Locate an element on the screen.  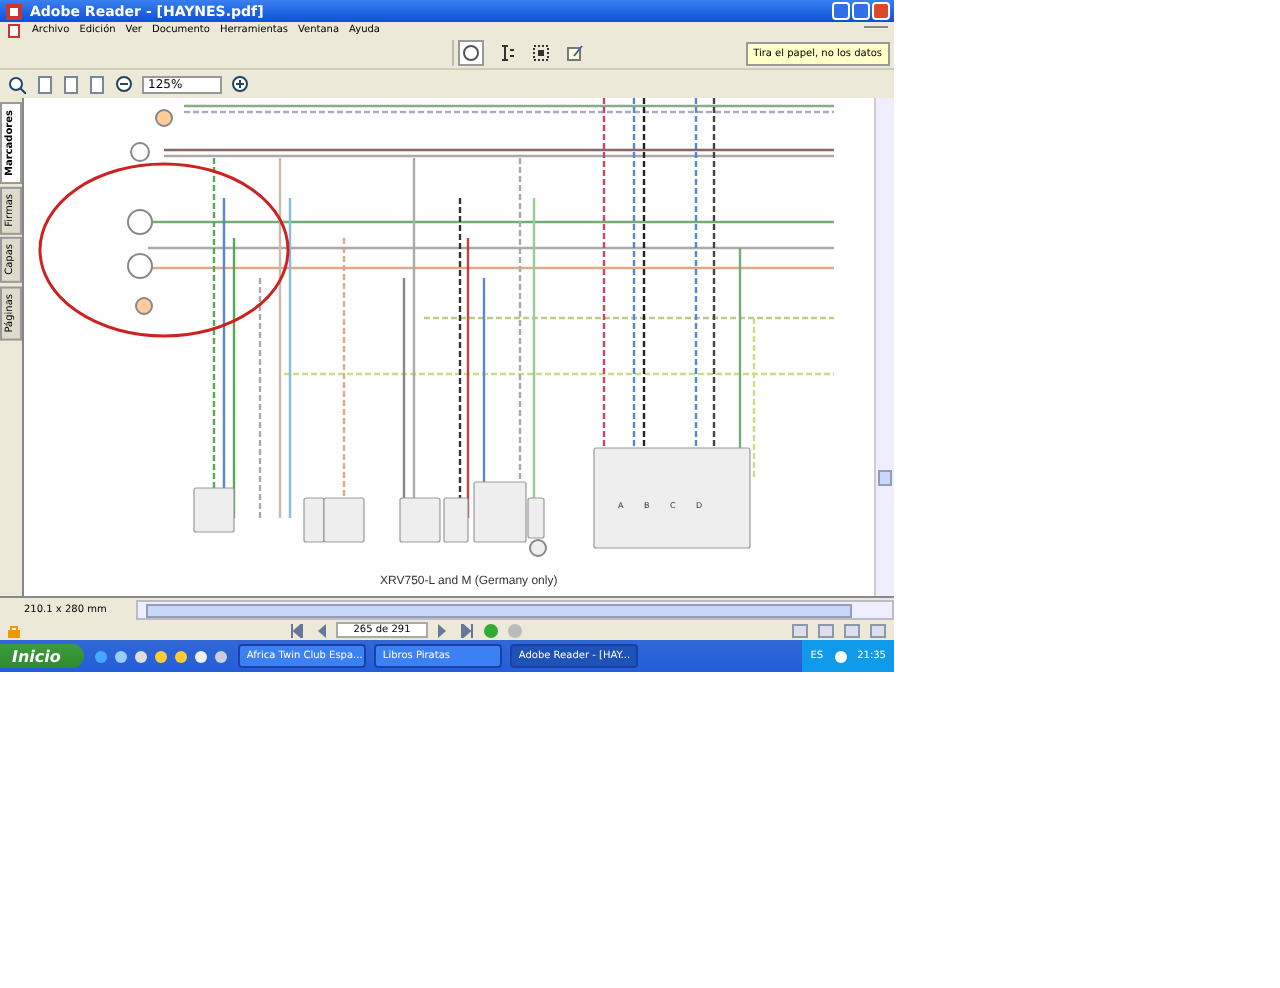
page-icon is located at coordinates (97, 84).